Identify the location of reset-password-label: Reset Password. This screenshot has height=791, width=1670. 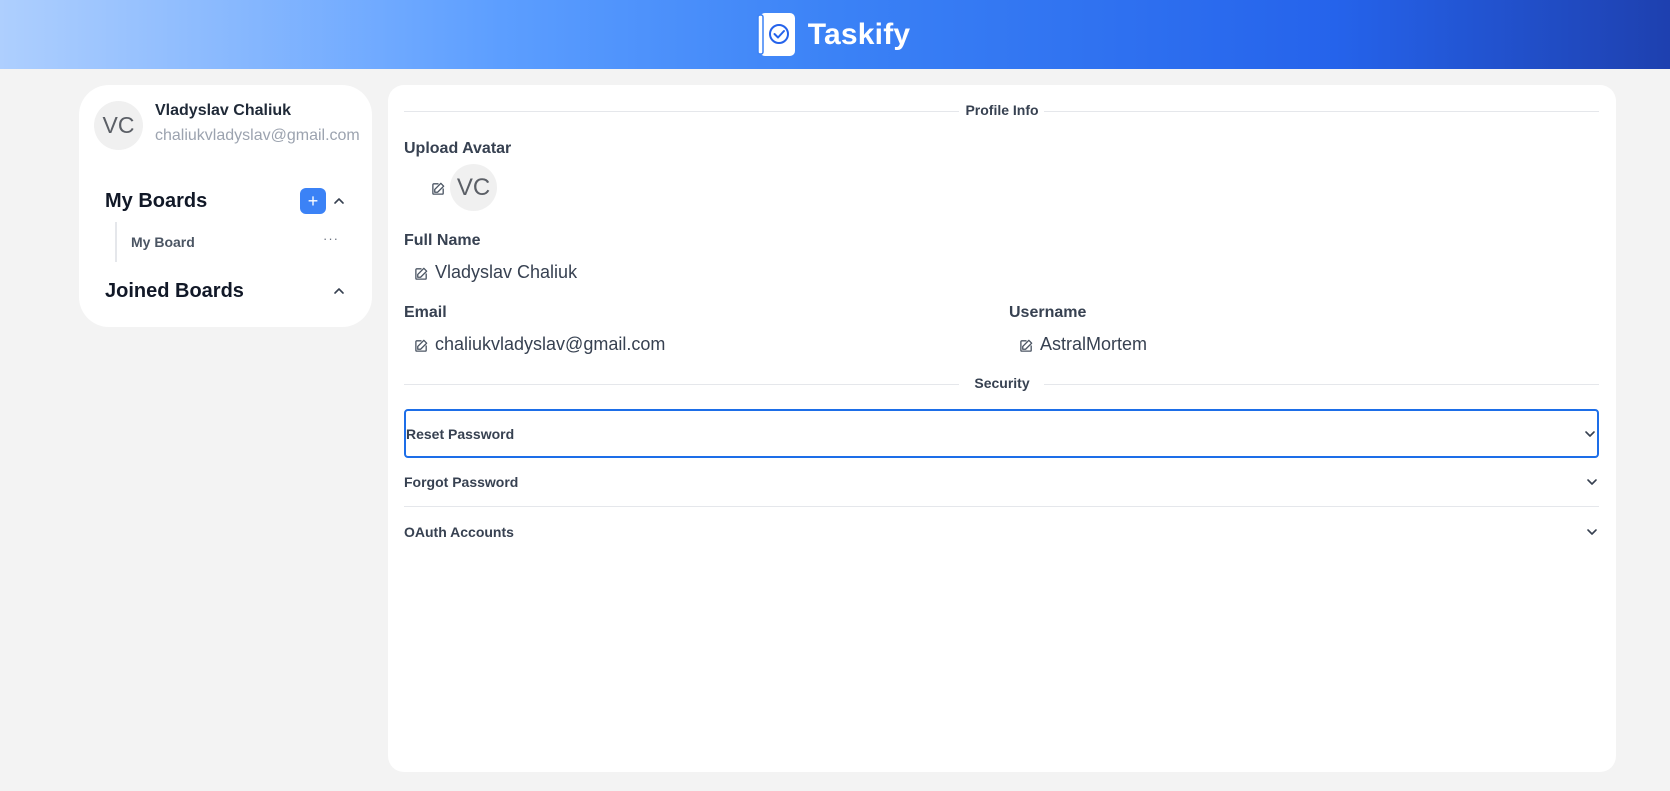
(460, 433).